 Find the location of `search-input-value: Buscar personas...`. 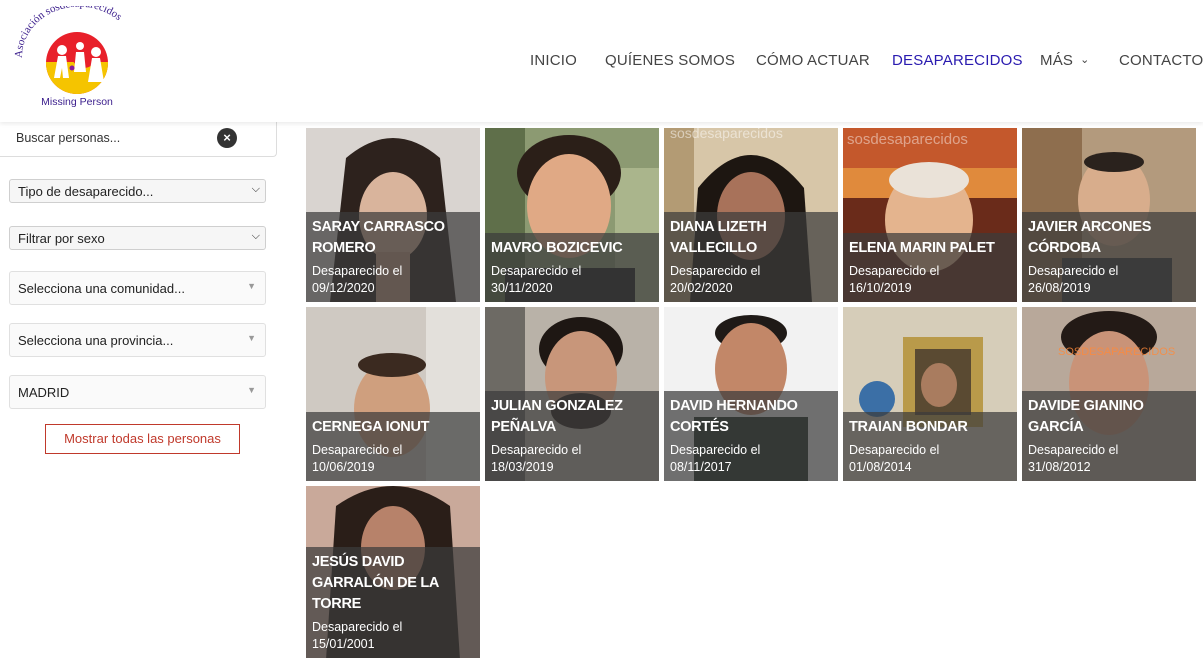

search-input-value: Buscar personas... is located at coordinates (68, 138).